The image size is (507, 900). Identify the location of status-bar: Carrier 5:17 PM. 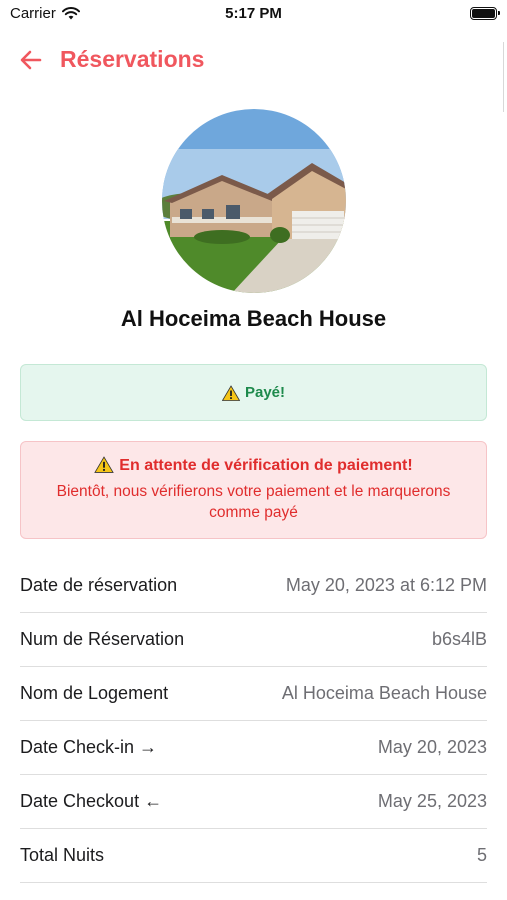
(253, 15).